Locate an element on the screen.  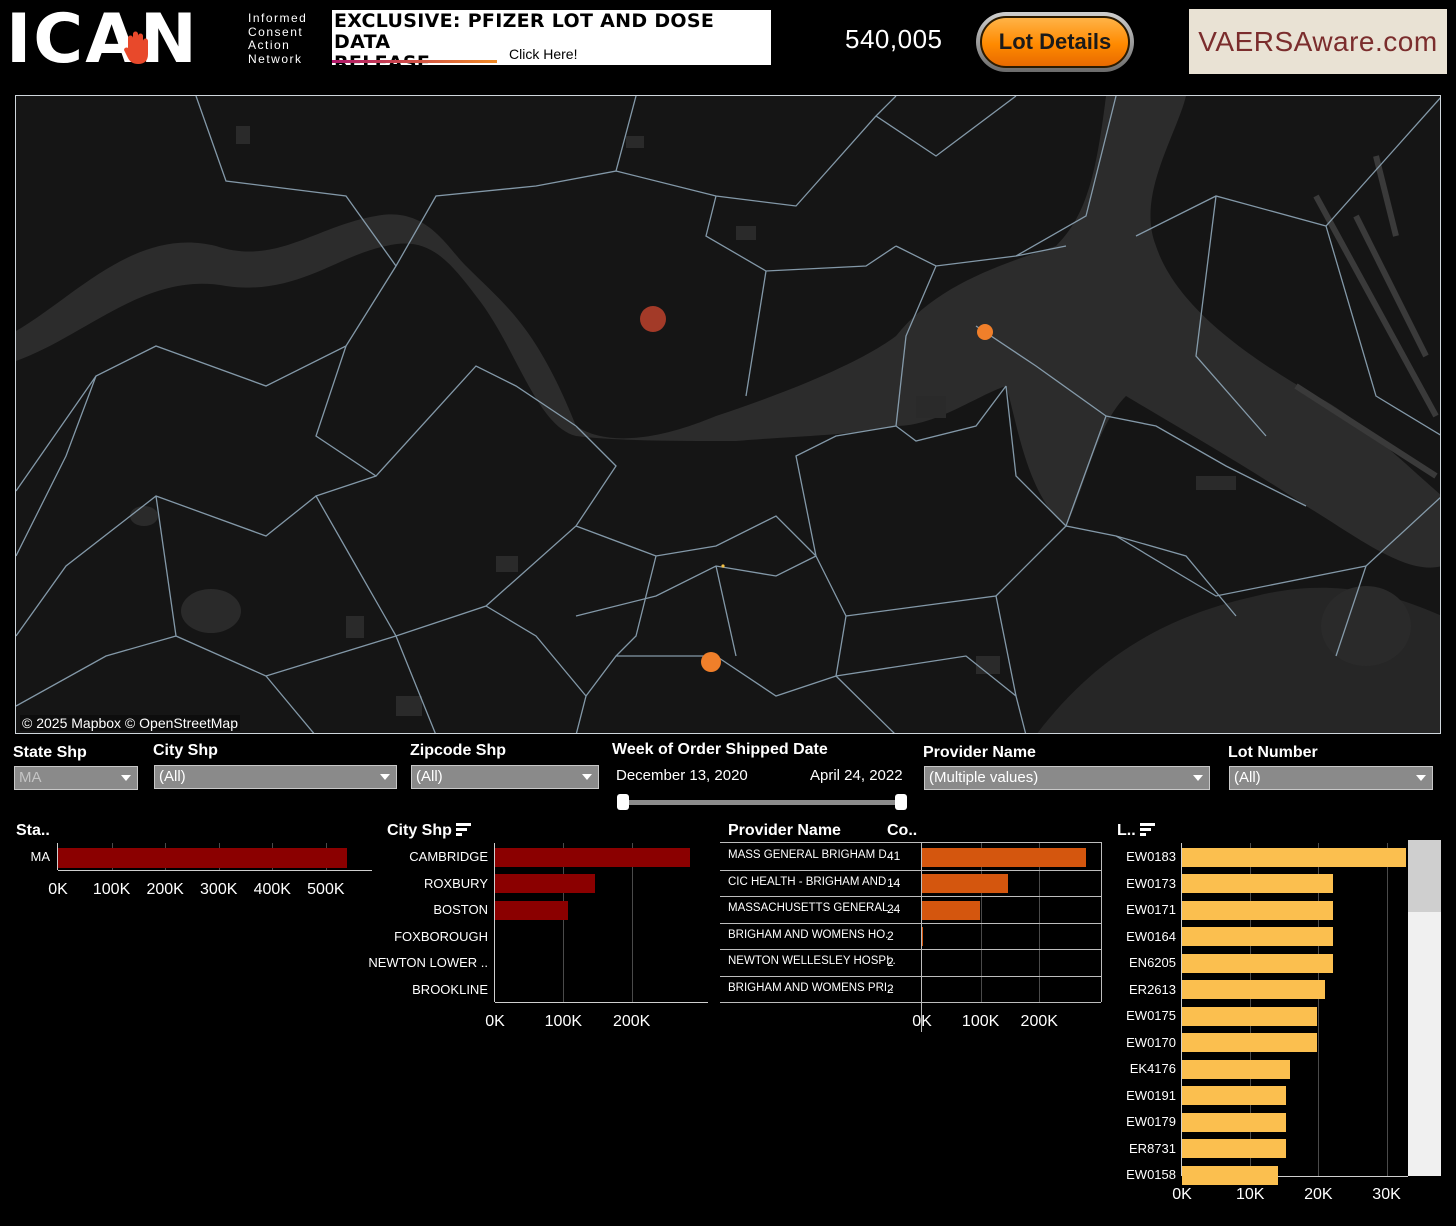
provider-filter-select: (Multiple values) is located at coordinates (1067, 778).